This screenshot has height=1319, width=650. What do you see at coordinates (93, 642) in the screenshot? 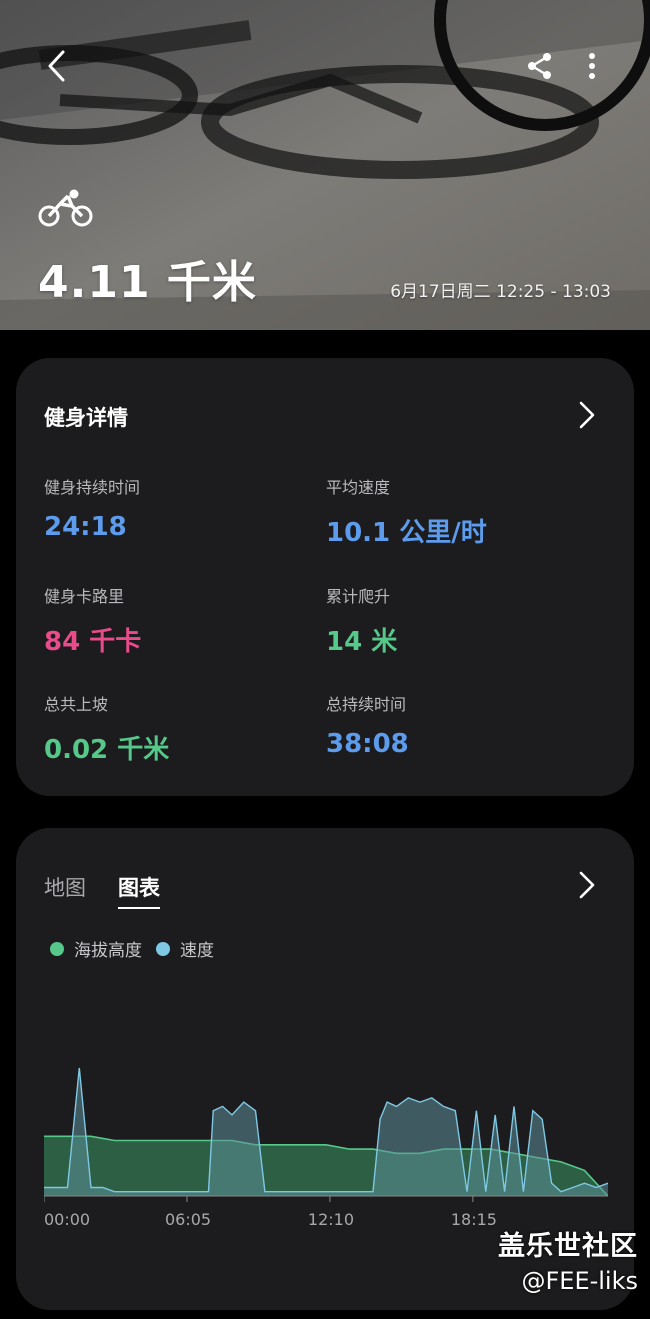
I see `stat-value: 84 千卡` at bounding box center [93, 642].